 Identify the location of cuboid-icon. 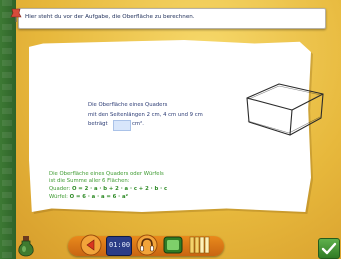
(285, 109).